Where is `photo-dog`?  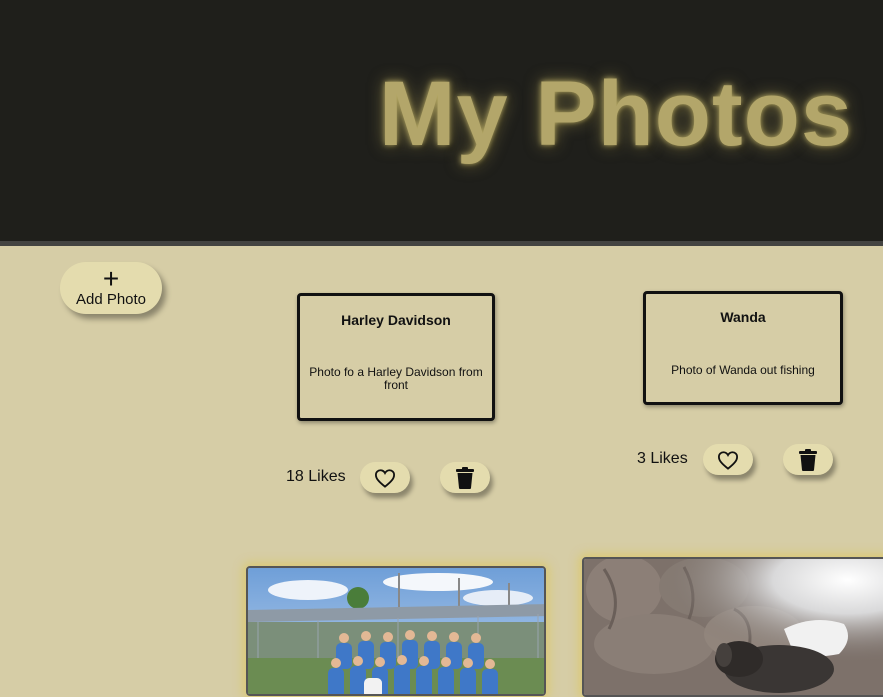
photo-dog is located at coordinates (732, 627).